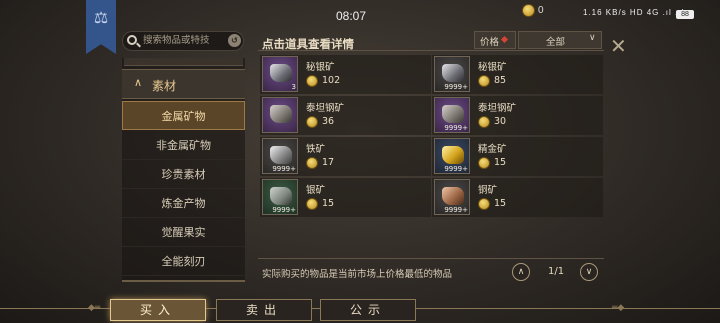 The image size is (720, 323). I want to click on scales-icon: ⚖, so click(101, 17).